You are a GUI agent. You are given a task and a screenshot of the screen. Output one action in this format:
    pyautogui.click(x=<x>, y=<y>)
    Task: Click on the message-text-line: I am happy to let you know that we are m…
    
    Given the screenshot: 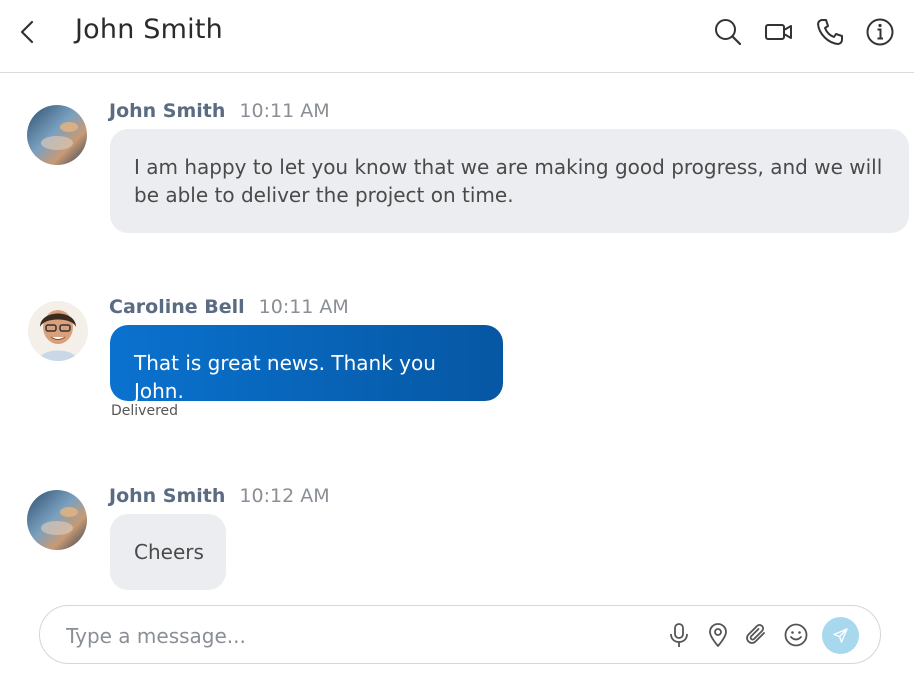 What is the action you would take?
    pyautogui.click(x=508, y=167)
    